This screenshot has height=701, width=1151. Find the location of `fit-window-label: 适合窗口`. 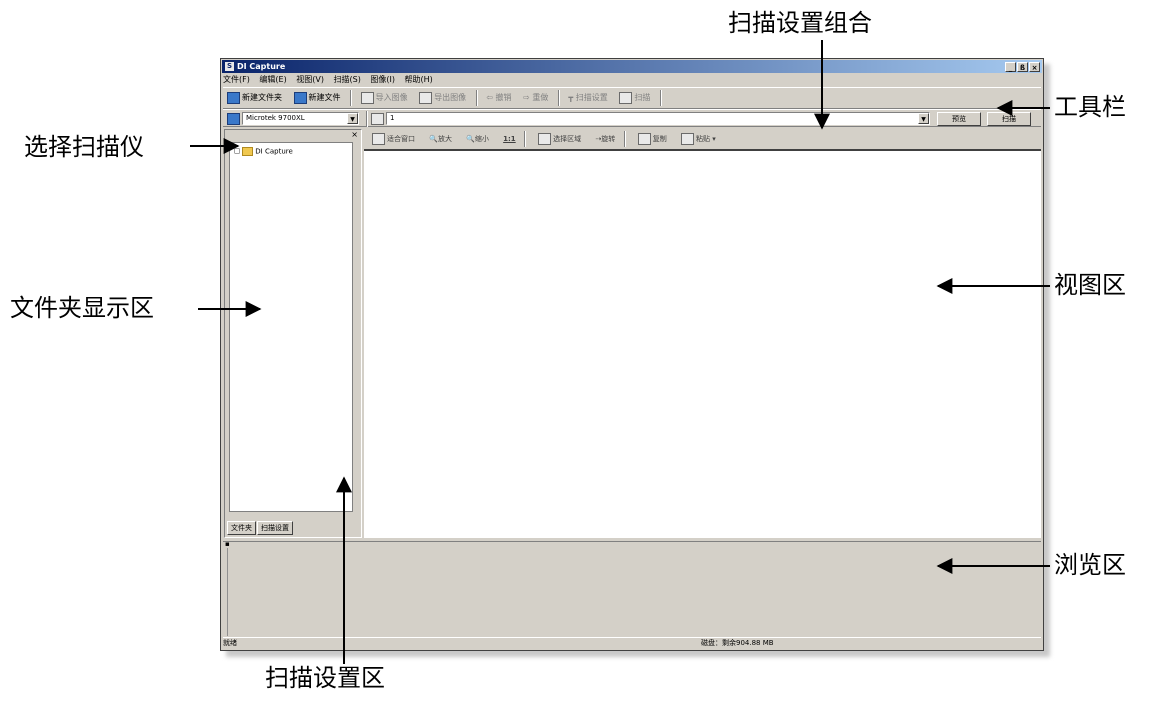

fit-window-label: 适合窗口 is located at coordinates (401, 139).